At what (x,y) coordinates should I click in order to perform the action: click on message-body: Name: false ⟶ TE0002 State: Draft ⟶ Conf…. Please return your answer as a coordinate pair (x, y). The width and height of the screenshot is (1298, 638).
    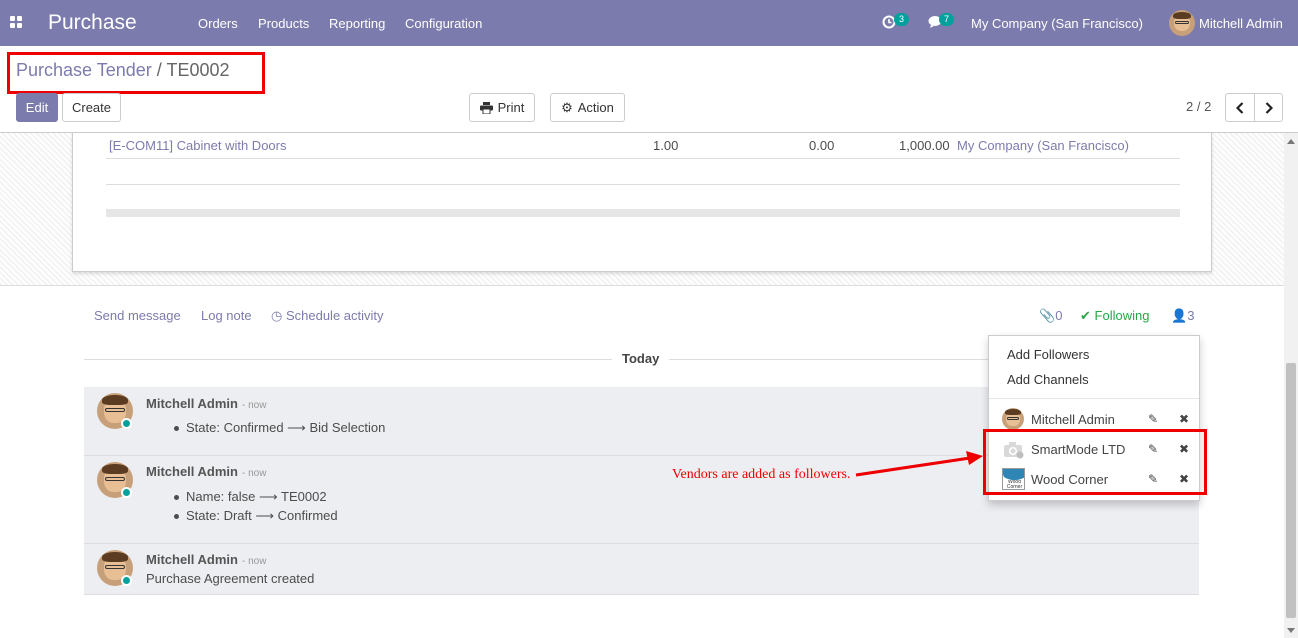
    Looking at the image, I should click on (242, 506).